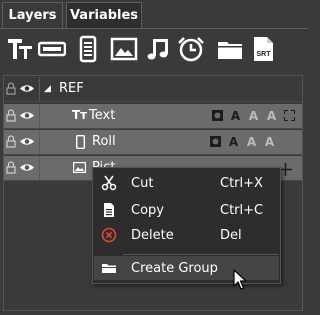 Image resolution: width=320 pixels, height=315 pixels. What do you see at coordinates (154, 28) in the screenshot?
I see `tab-divider` at bounding box center [154, 28].